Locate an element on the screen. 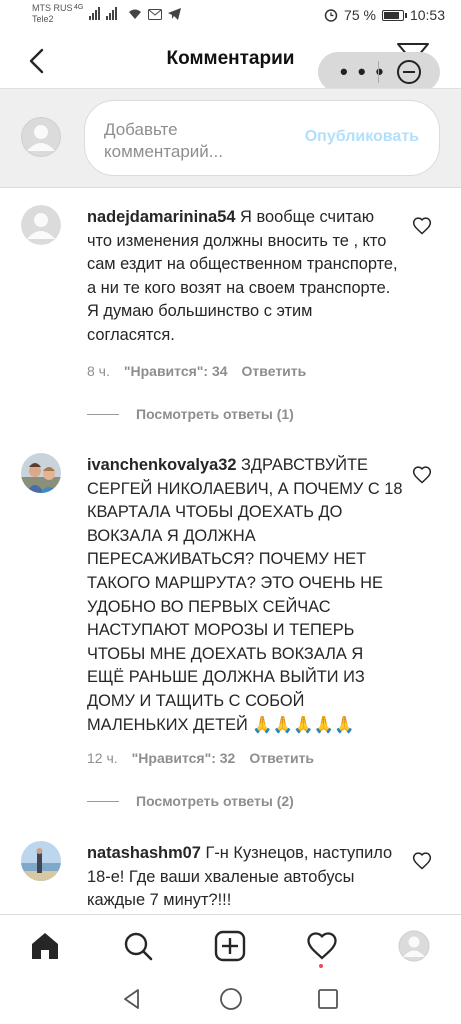 The image size is (461, 1024). comment-username: natashashm07 is located at coordinates (144, 853).